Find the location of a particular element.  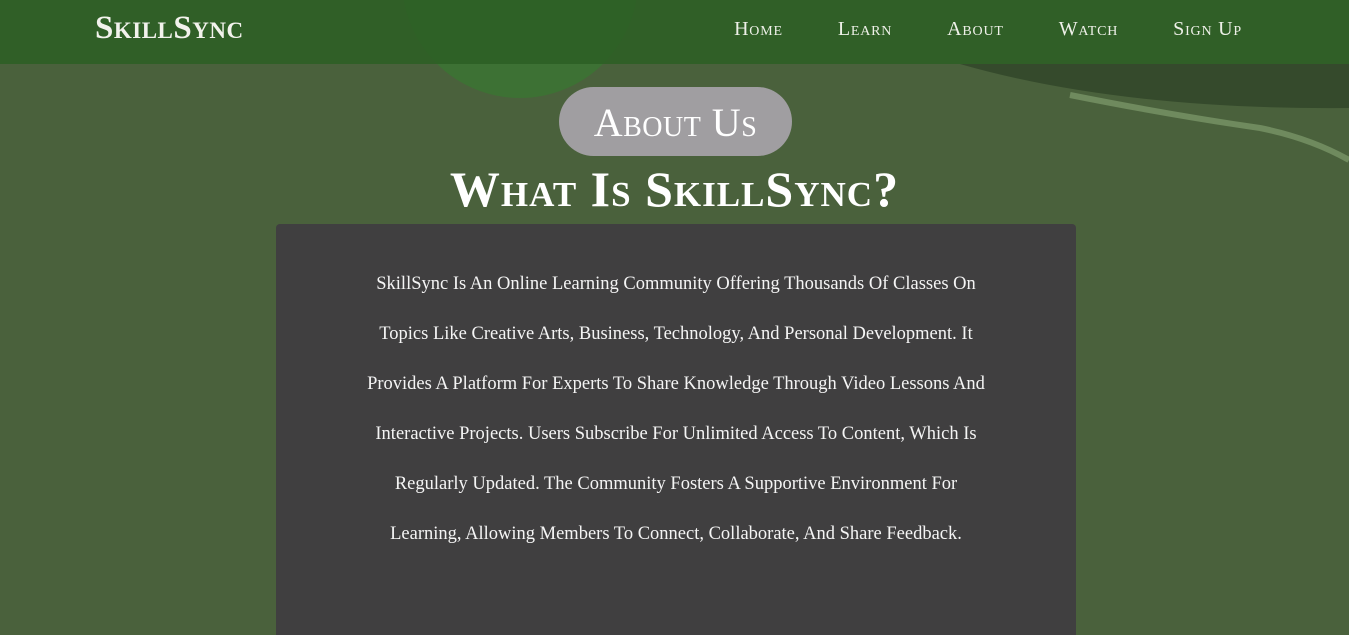

nav-menu: Home Learn About Watch Sign Up is located at coordinates (960, 29).